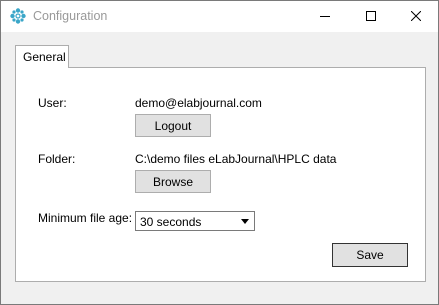  What do you see at coordinates (219, 299) in the screenshot?
I see `window-bottom-edge` at bounding box center [219, 299].